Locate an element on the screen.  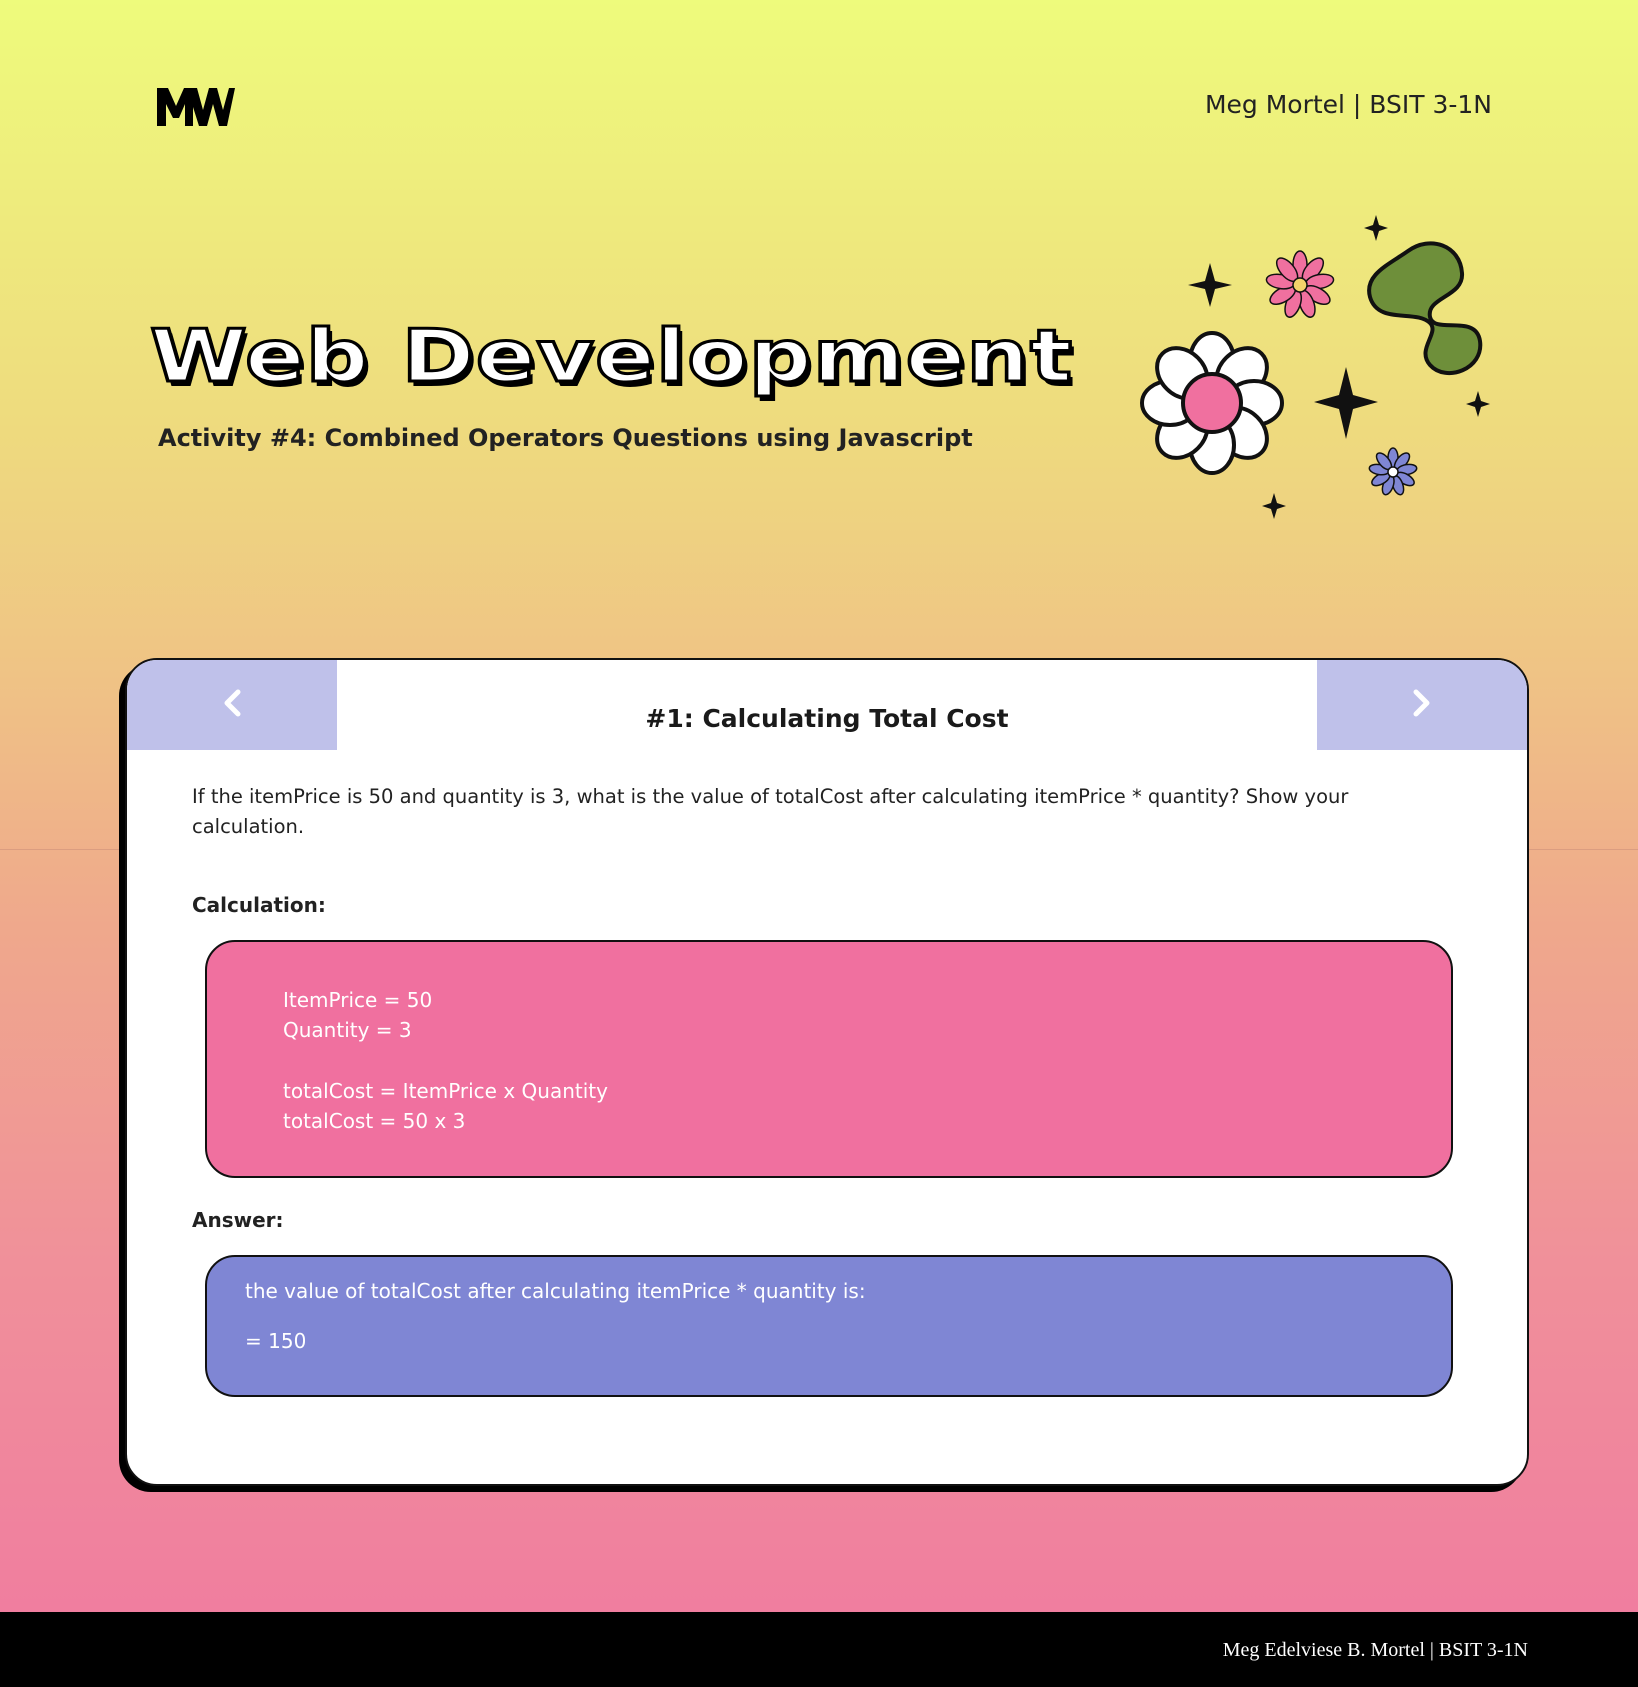
footer: Meg Edelviese B. Mortel | BSIT 3-1N is located at coordinates (819, 1649).